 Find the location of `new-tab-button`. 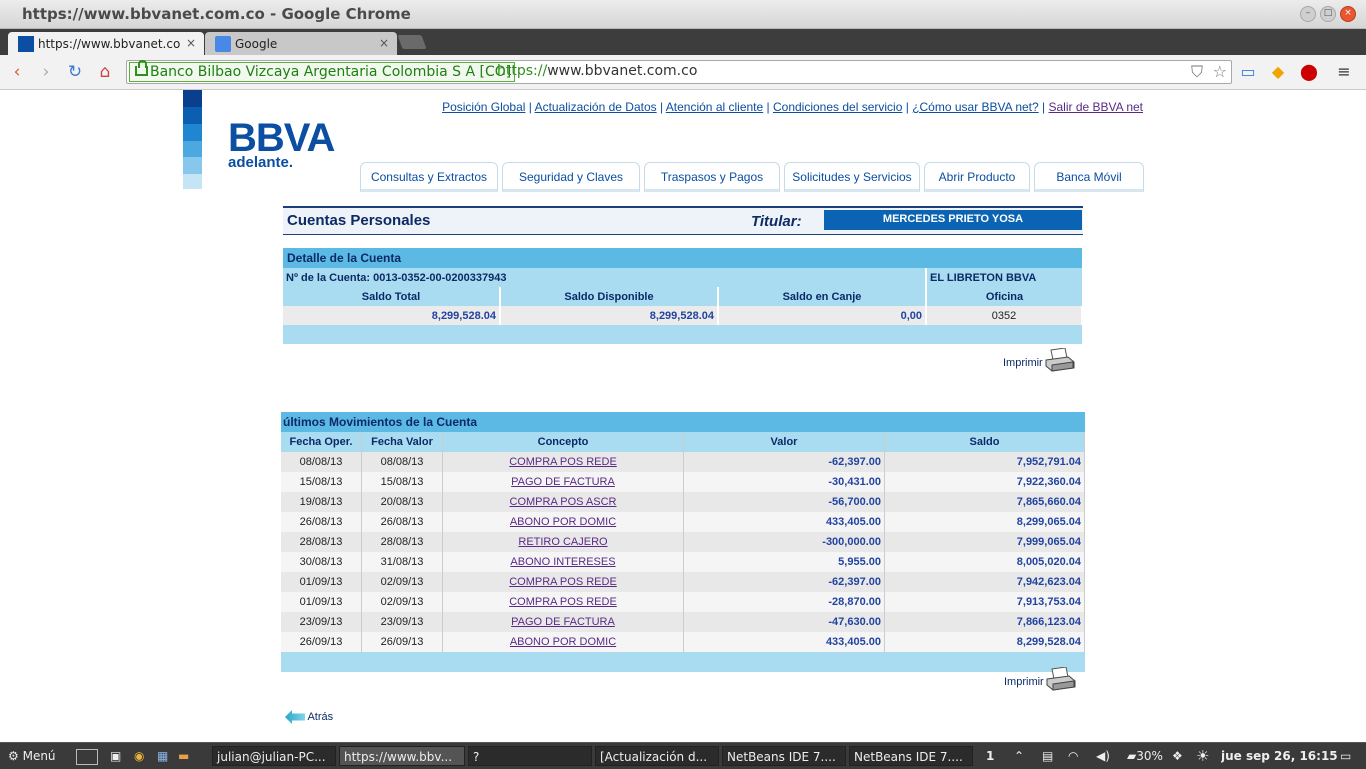

new-tab-button is located at coordinates (412, 42).